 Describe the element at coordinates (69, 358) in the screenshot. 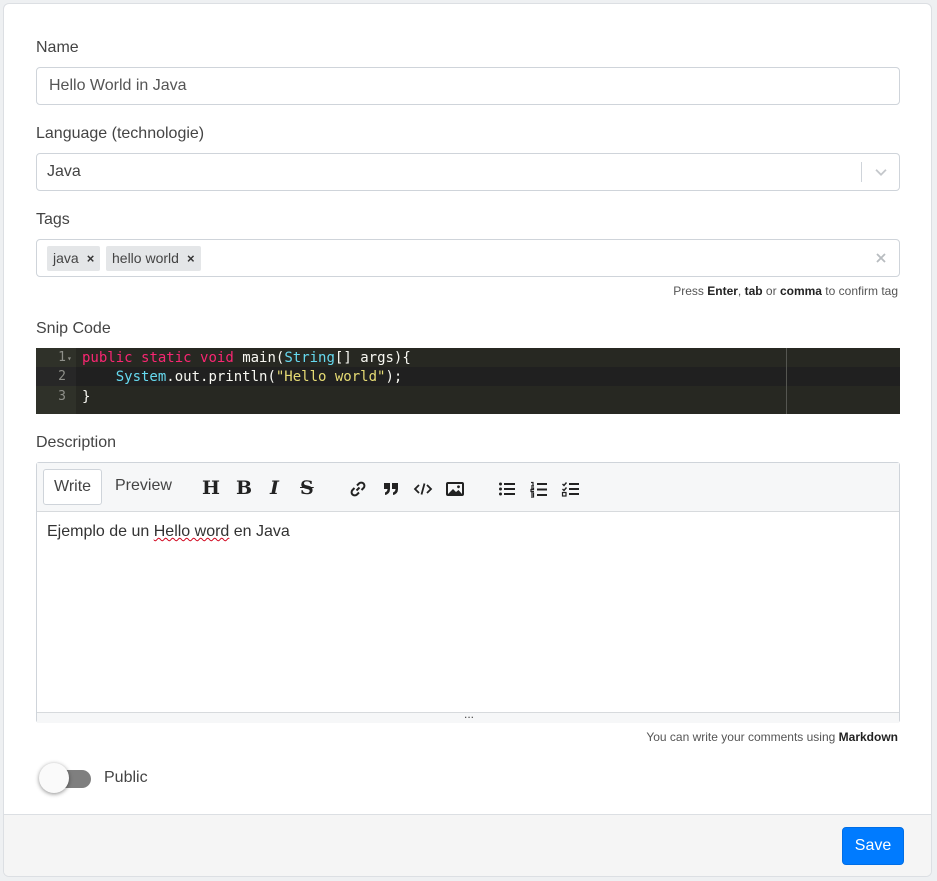

I see `fold-arrow-icon: ▾` at that location.